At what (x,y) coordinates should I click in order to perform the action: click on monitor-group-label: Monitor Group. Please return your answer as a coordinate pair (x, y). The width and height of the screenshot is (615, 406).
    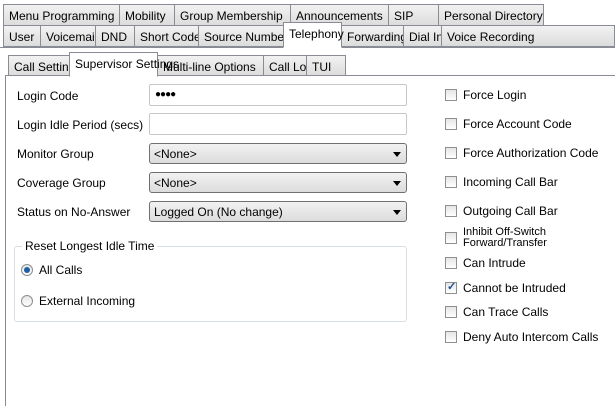
    Looking at the image, I should click on (55, 154).